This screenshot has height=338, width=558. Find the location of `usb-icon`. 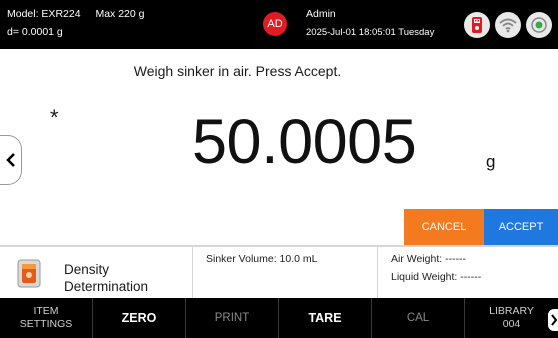

usb-icon is located at coordinates (477, 25).